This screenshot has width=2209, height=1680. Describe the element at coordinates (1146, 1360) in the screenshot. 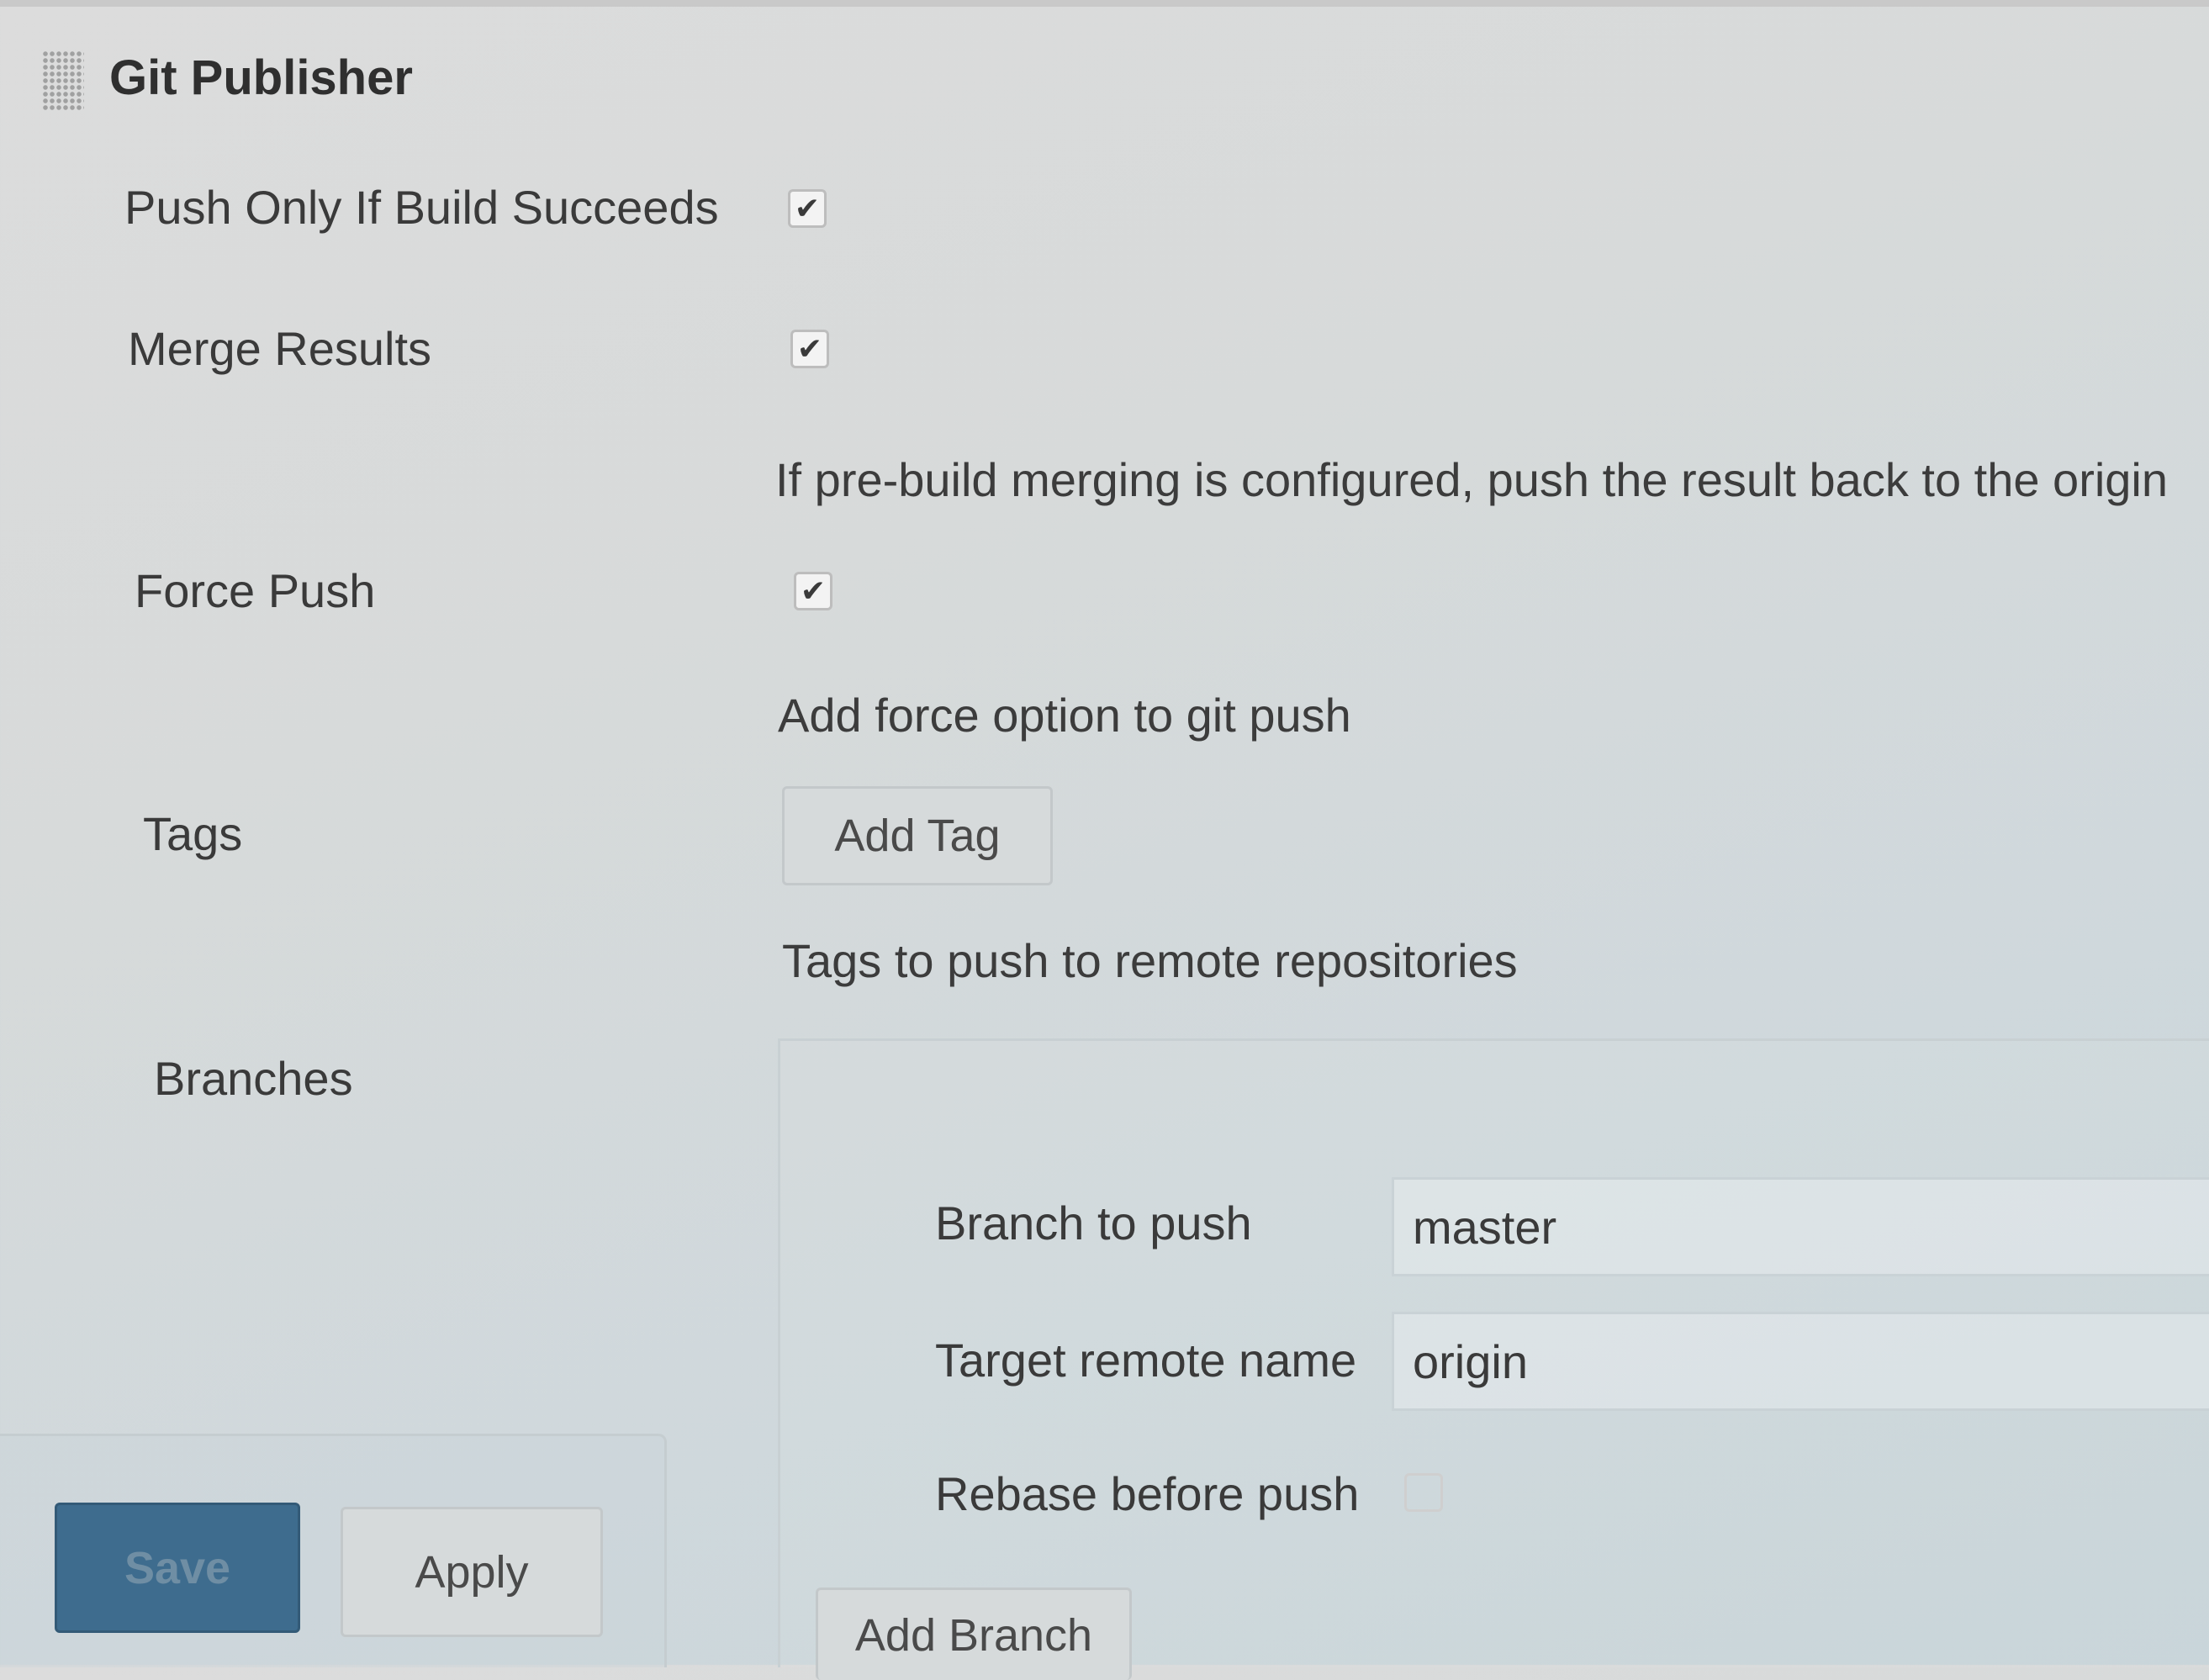

I see `target-remote-name-label: Target remote name` at that location.